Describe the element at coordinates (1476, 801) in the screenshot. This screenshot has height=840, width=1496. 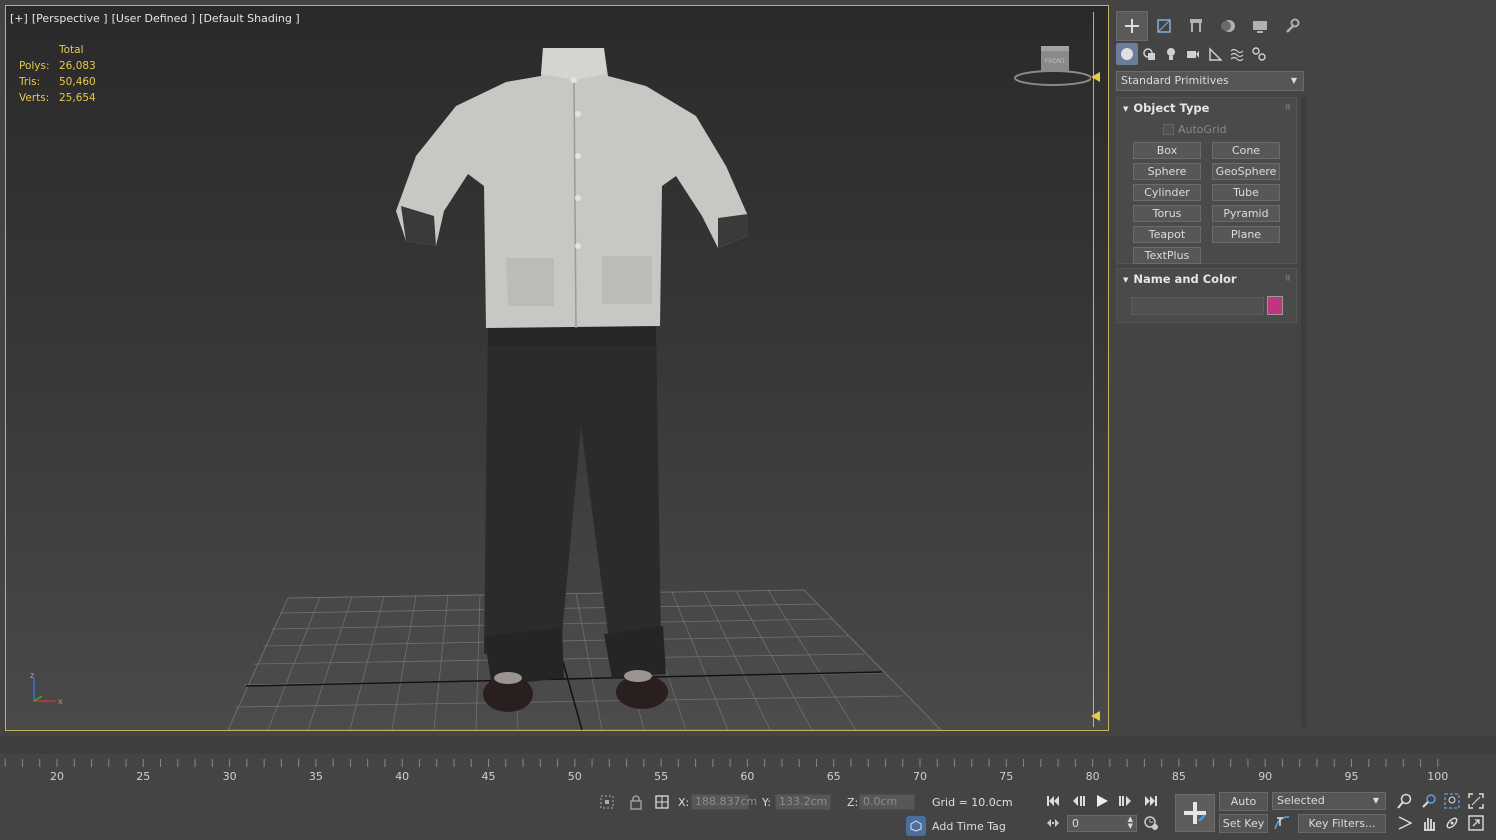
I see `zoom-extents-all-button` at that location.